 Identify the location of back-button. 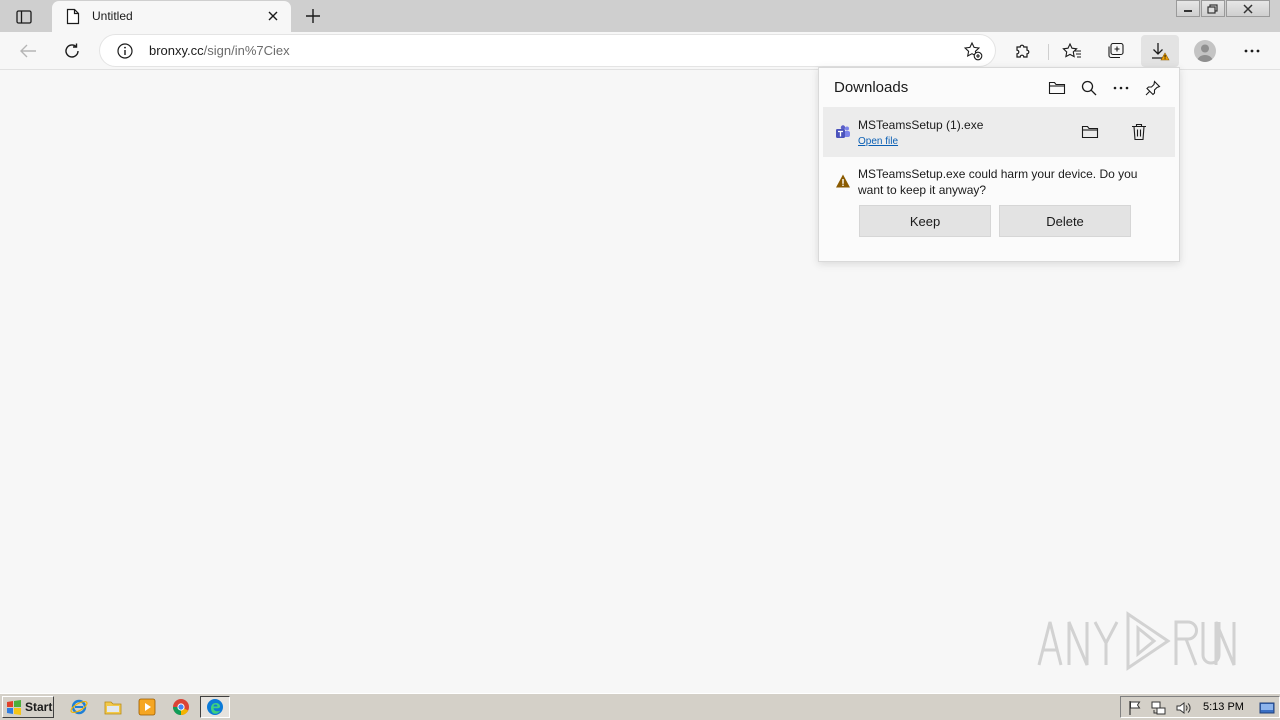
(28, 51).